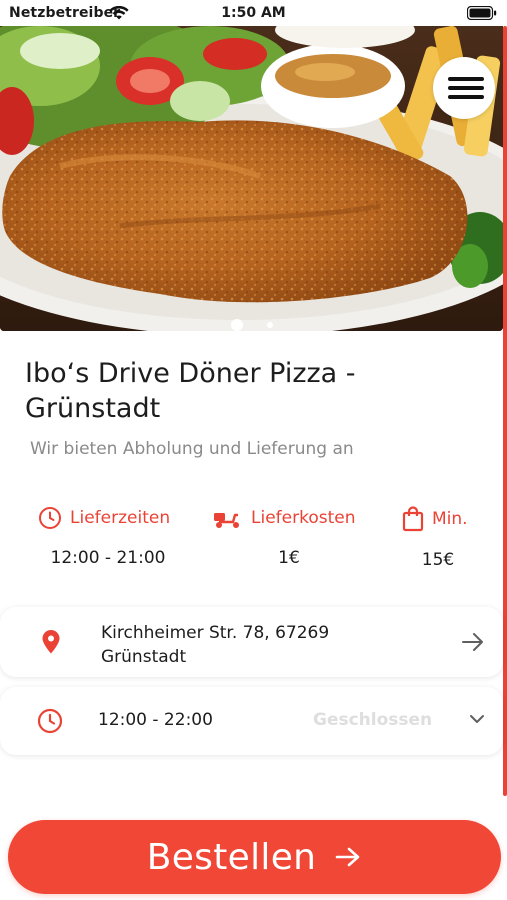  I want to click on order-button: Bestellen, so click(254, 857).